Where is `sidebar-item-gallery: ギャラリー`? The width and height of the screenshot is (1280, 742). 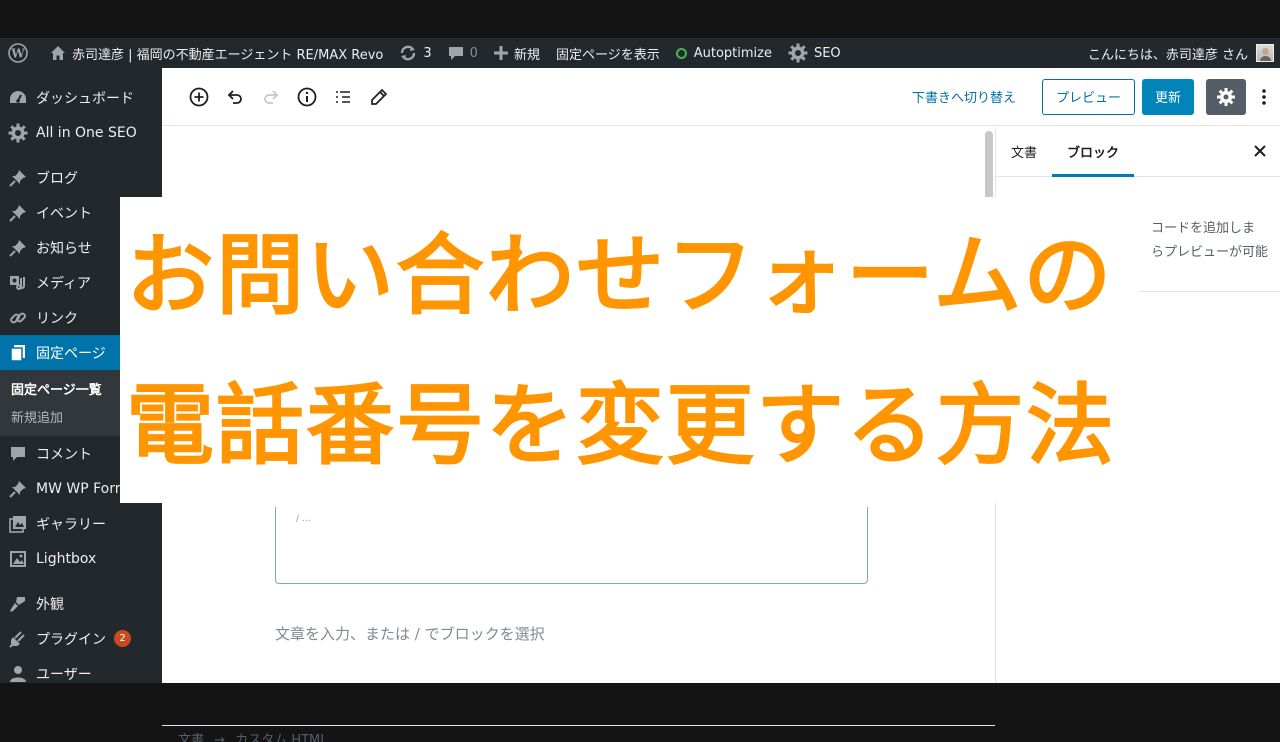
sidebar-item-gallery: ギャラリー is located at coordinates (81, 523).